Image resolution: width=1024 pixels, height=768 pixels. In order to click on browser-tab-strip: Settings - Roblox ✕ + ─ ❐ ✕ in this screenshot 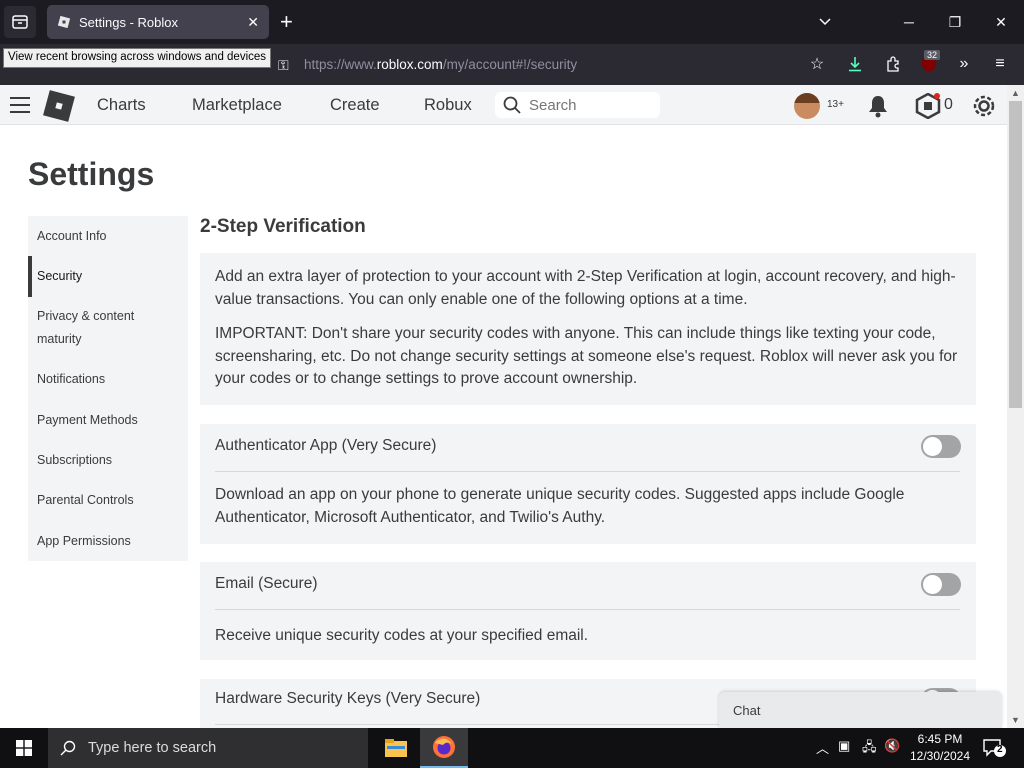, I will do `click(512, 22)`.